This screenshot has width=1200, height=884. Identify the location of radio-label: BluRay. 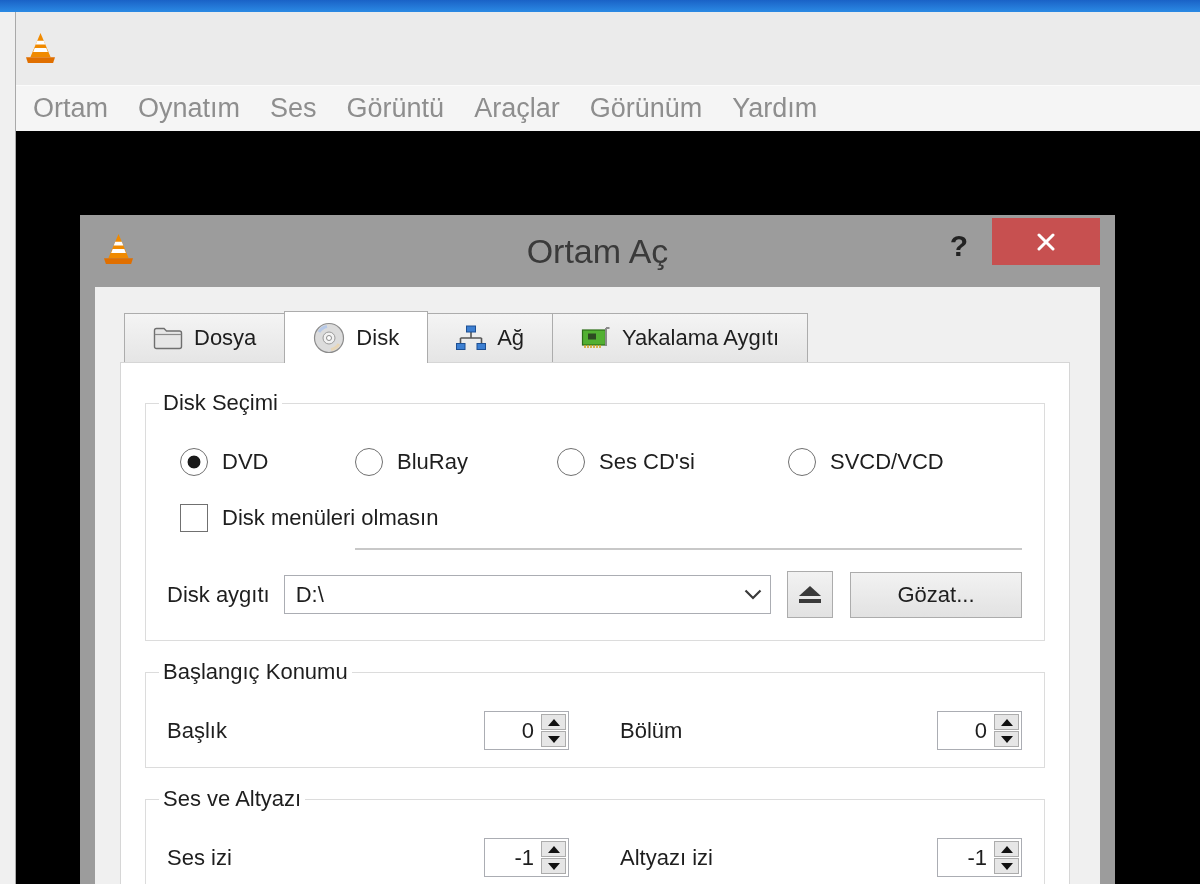
(432, 462).